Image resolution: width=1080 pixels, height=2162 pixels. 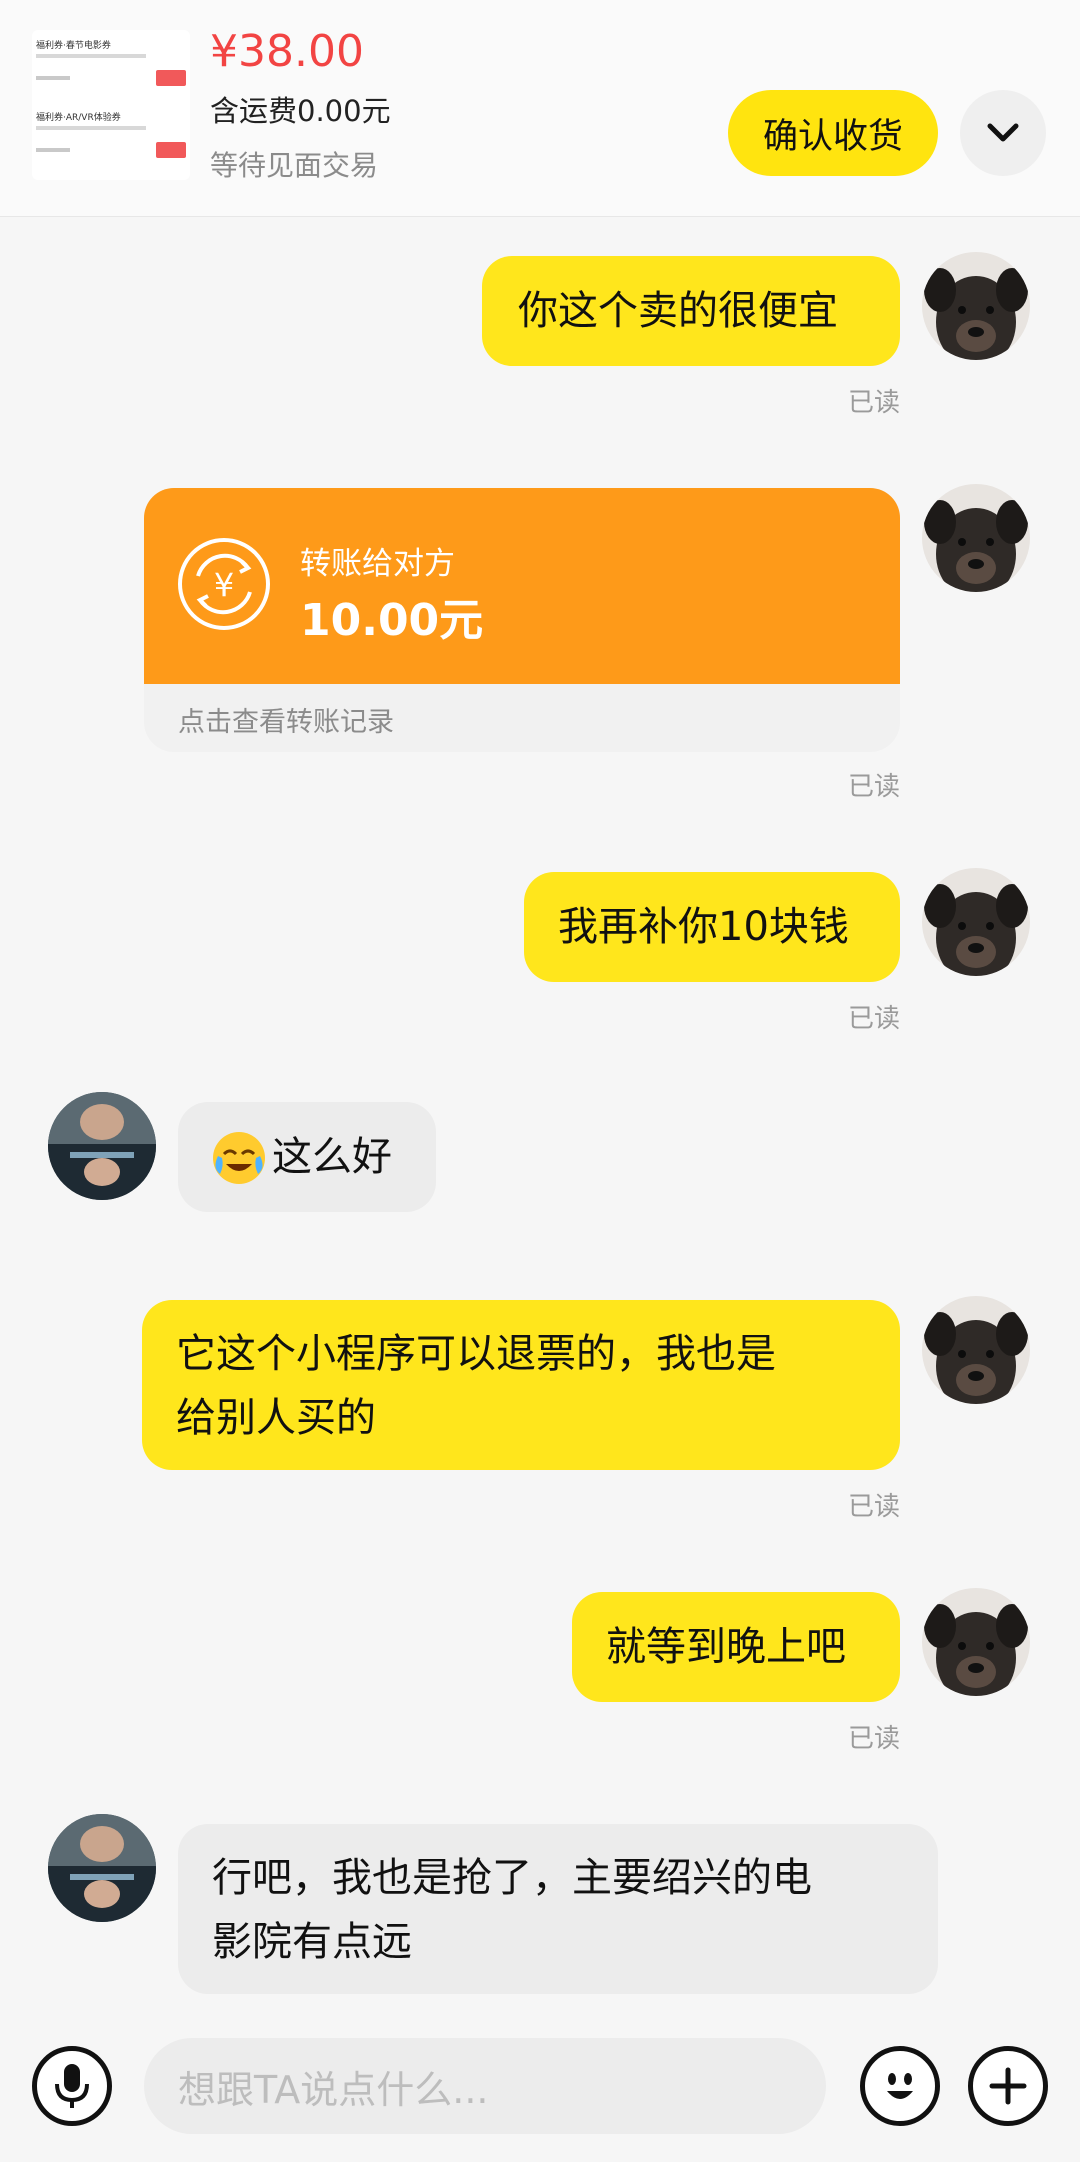 I want to click on message-bubble: 行吧，我也是抢了，主要绍兴的电 影院有点远, so click(x=558, y=1909).